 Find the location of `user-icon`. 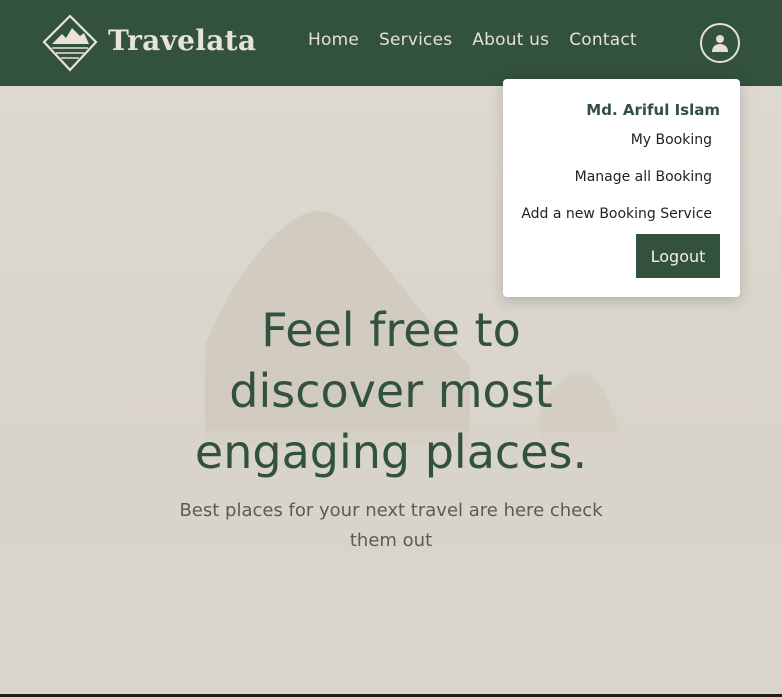

user-icon is located at coordinates (720, 43).